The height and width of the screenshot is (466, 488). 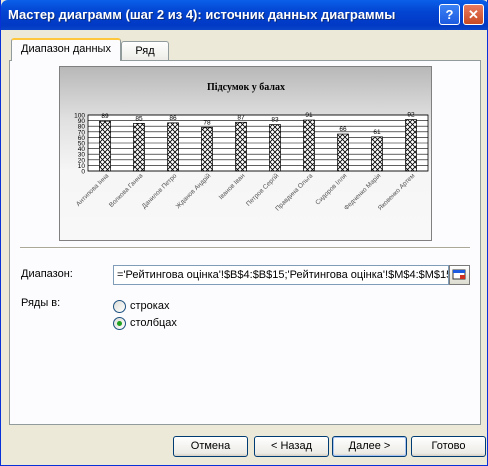 I want to click on data-label: 92, so click(x=411, y=114).